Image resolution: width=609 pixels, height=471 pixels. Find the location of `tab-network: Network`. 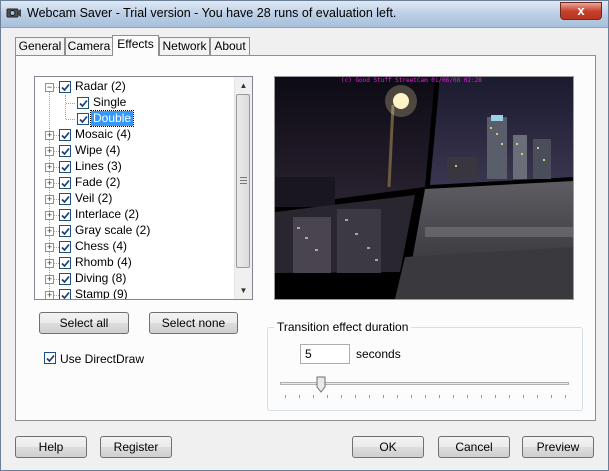

tab-network: Network is located at coordinates (184, 46).